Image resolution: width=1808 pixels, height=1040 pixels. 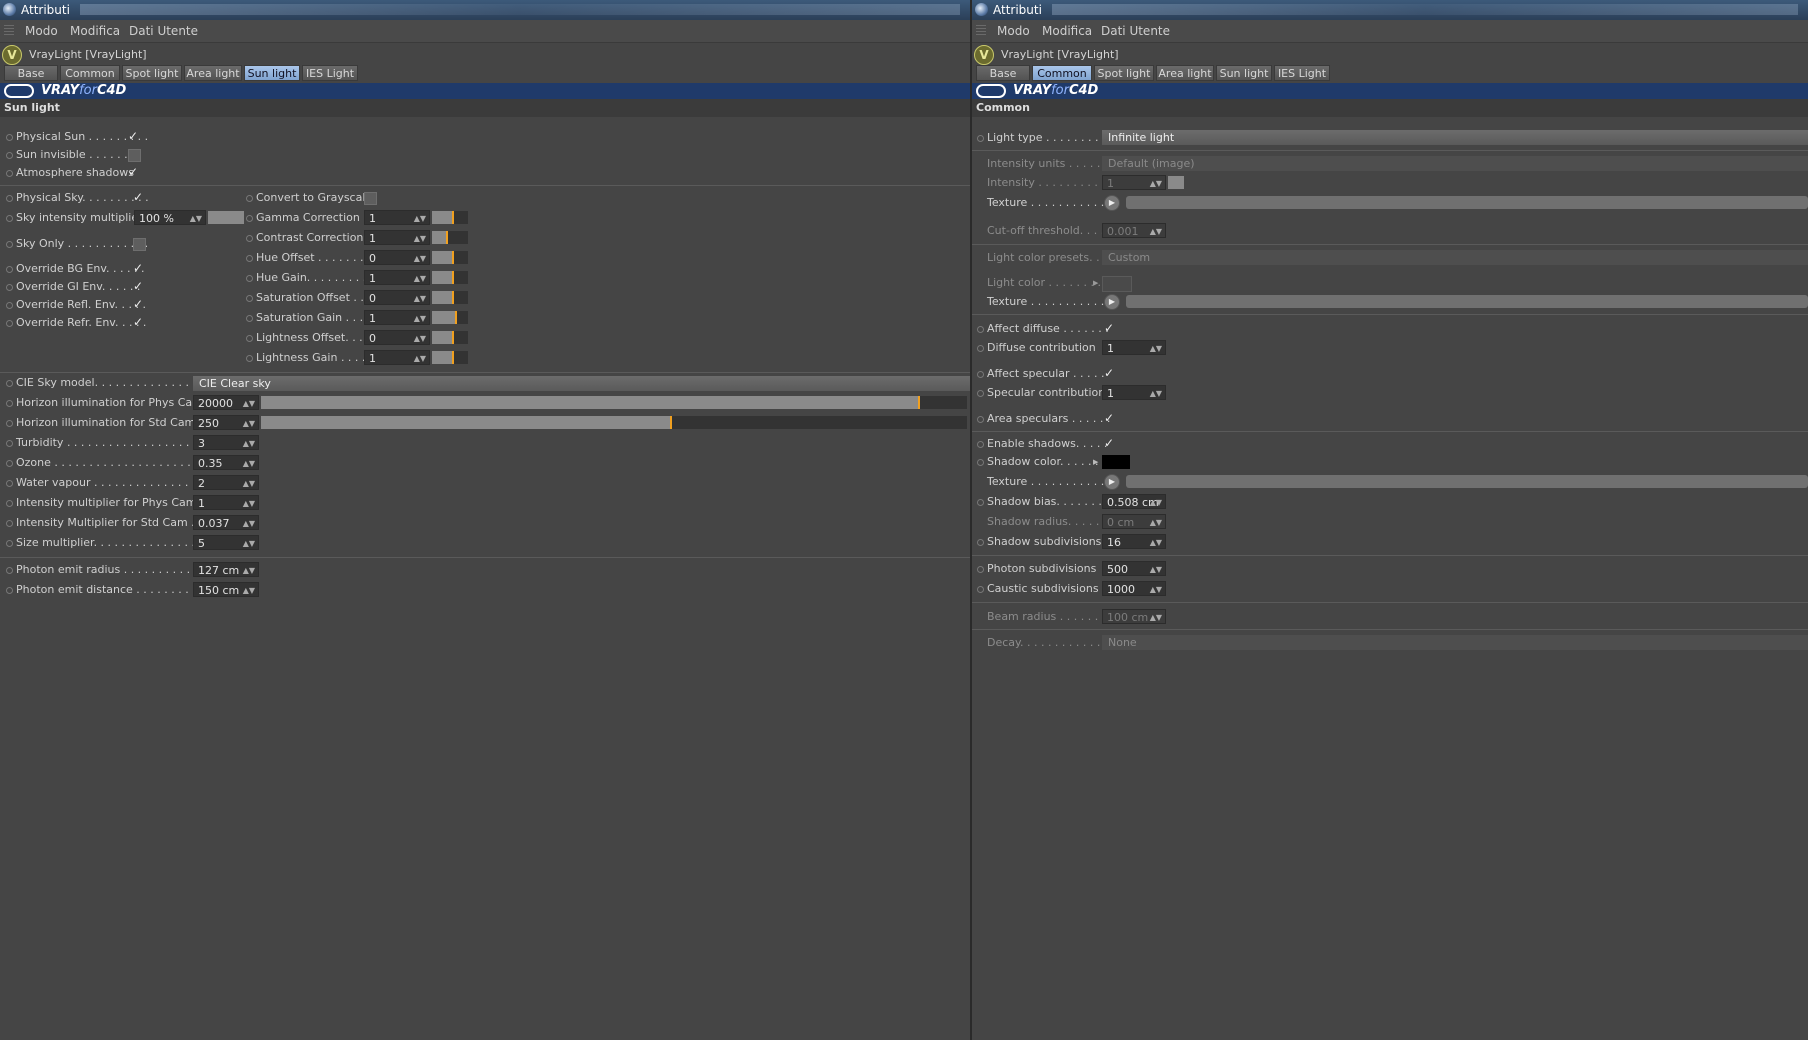 I want to click on color-presets-dropdown: Custom, so click(x=1455, y=257).